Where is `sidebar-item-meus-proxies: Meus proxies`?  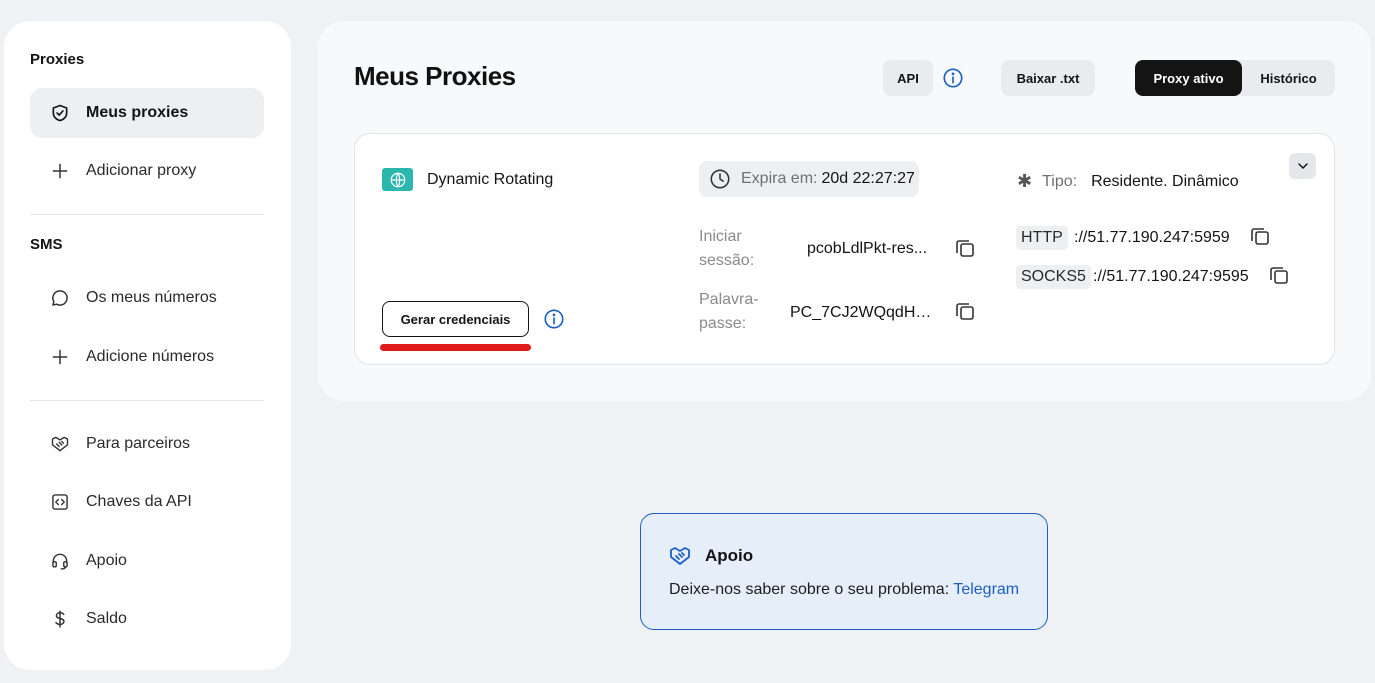
sidebar-item-meus-proxies: Meus proxies is located at coordinates (147, 113).